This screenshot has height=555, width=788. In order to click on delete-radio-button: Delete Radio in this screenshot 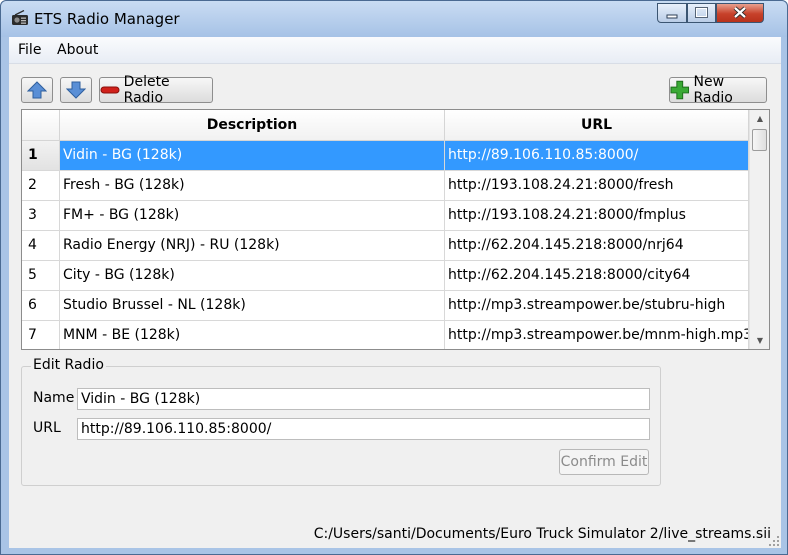, I will do `click(156, 90)`.